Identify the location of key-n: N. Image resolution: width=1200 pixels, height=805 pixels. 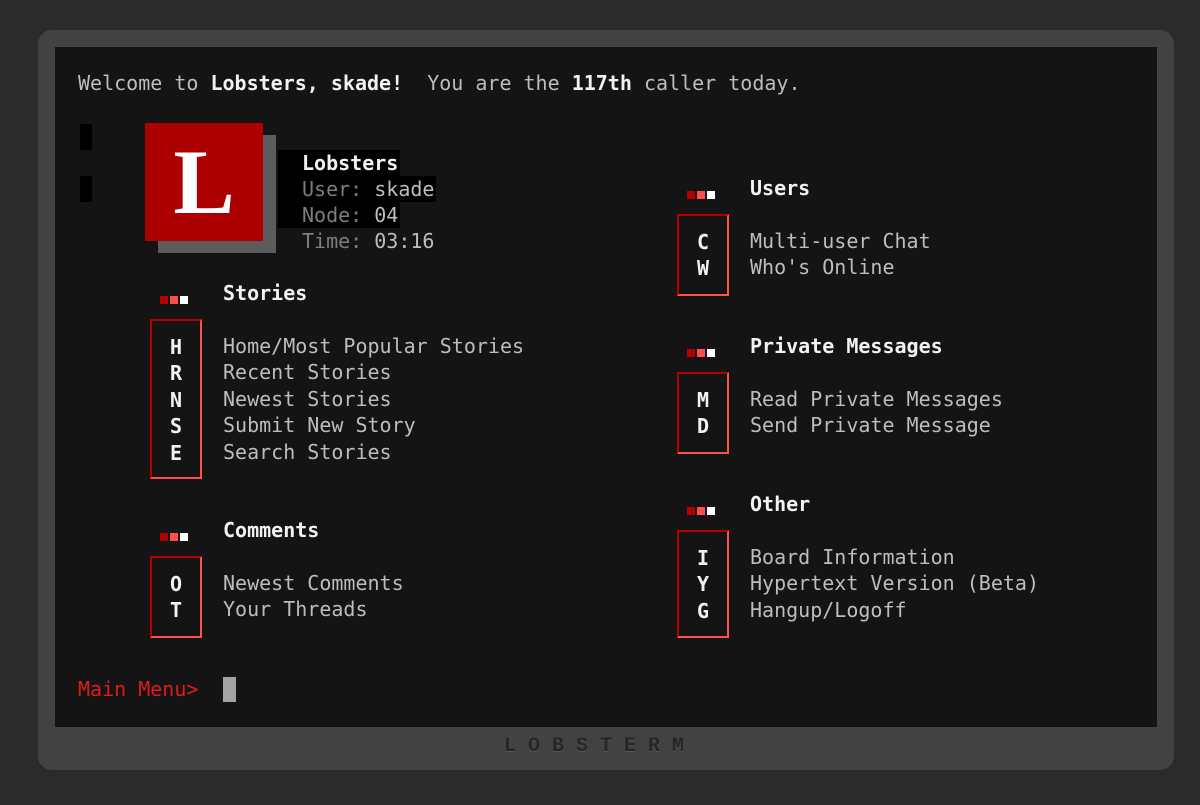
(176, 400).